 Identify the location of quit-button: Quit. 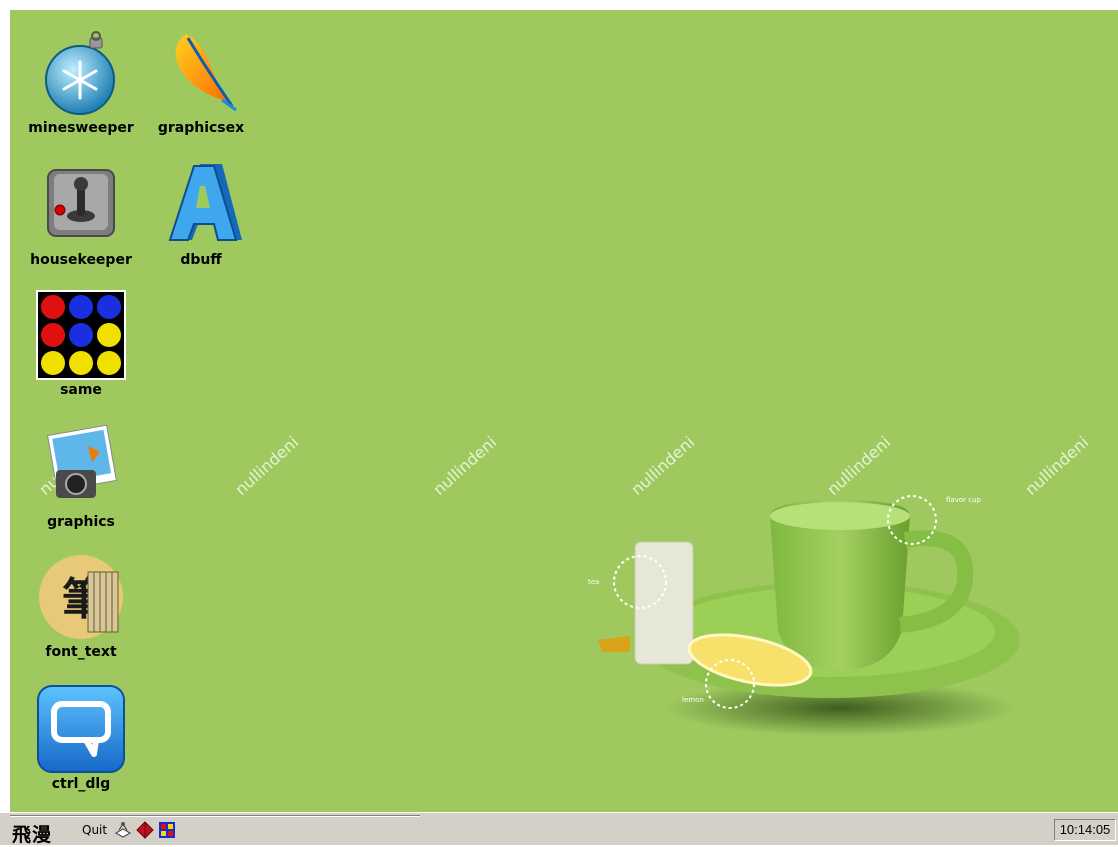
(94, 830).